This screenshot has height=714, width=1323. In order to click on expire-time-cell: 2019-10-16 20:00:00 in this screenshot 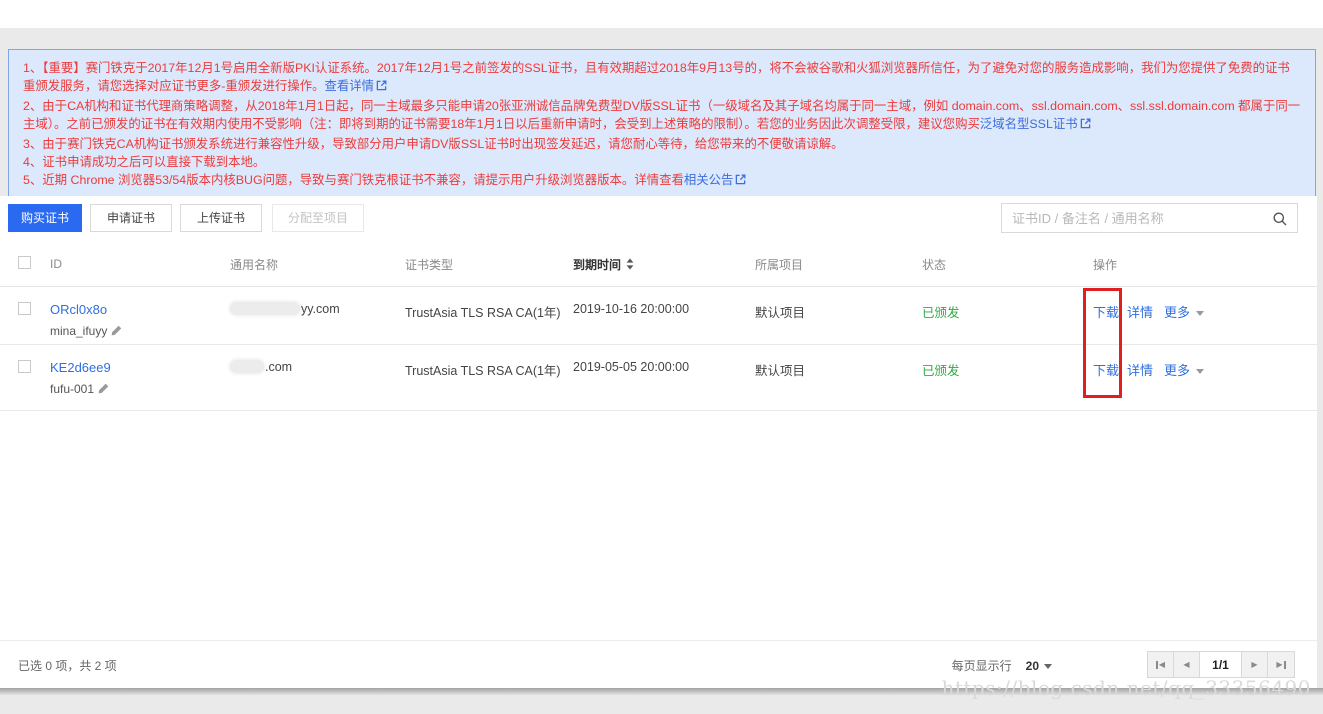, I will do `click(631, 309)`.